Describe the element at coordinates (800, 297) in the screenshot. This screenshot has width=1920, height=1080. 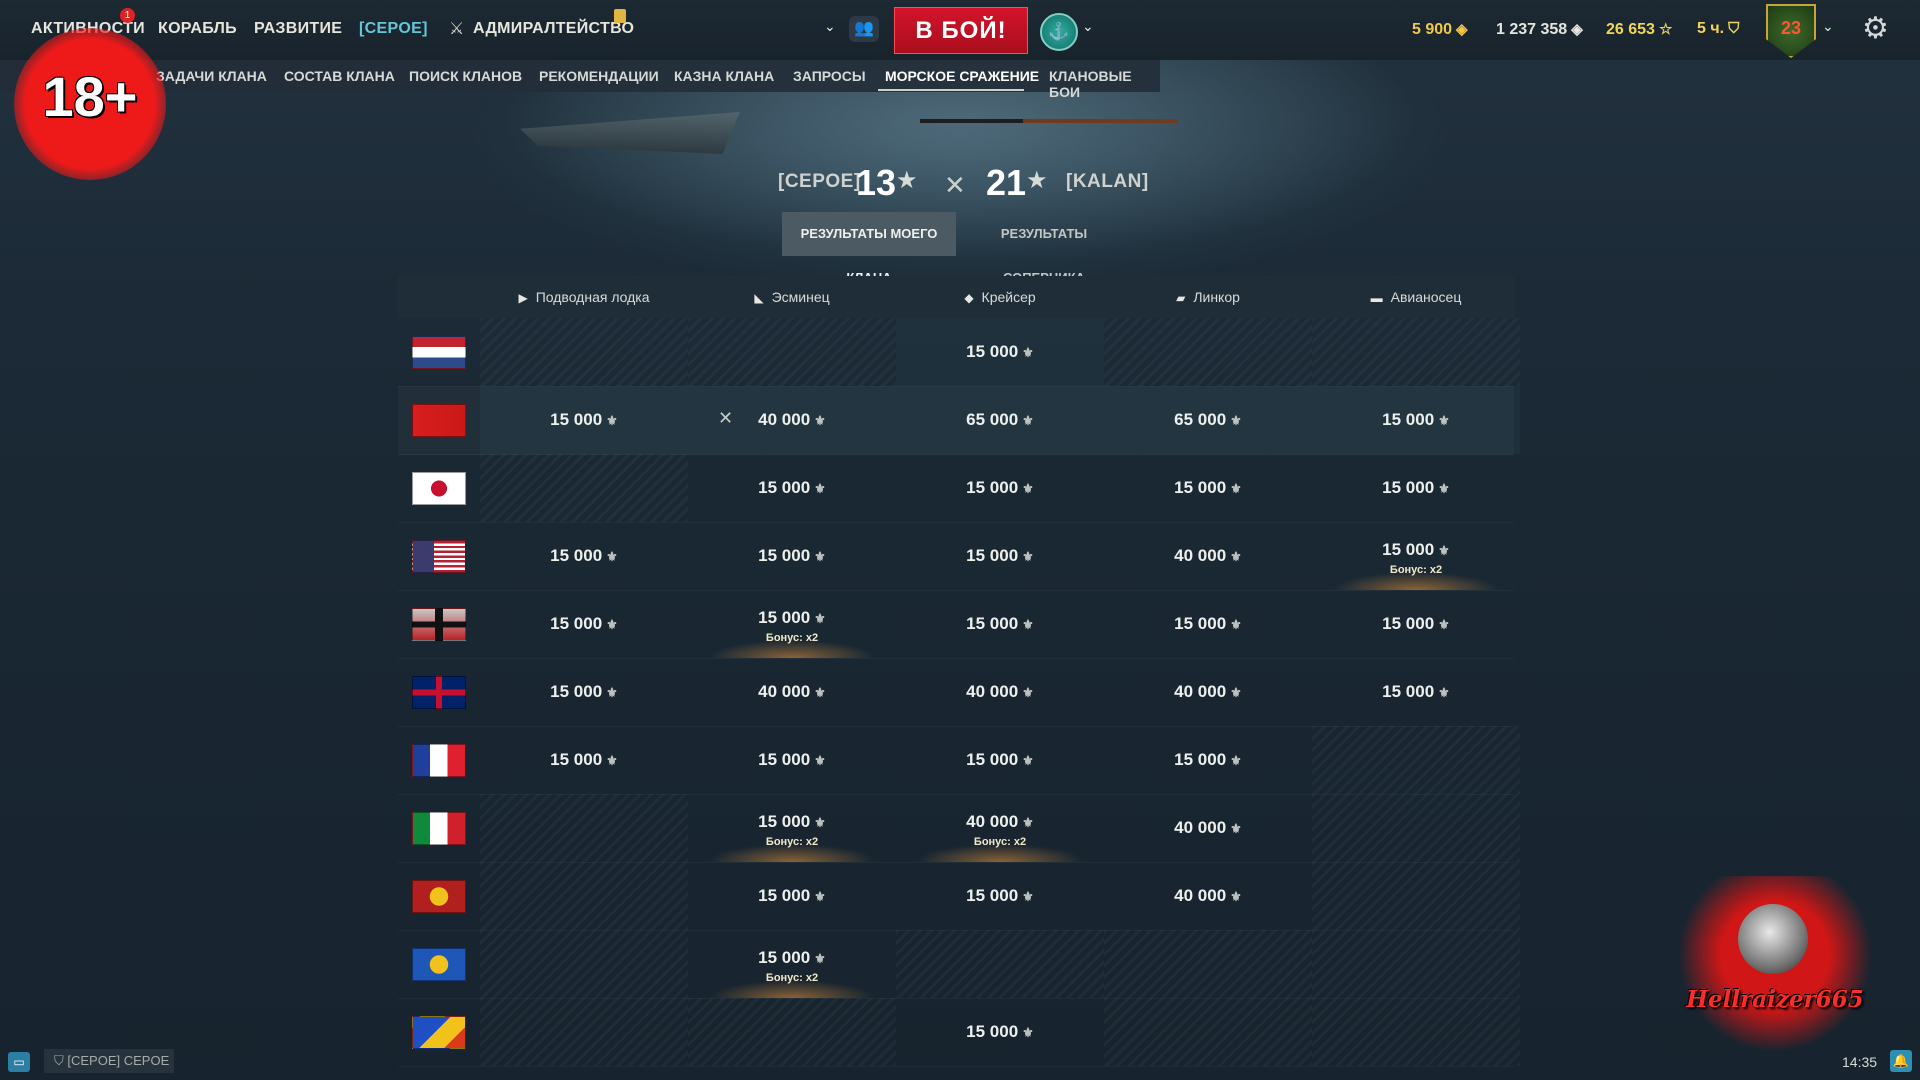
I see `column-header-label: Эсминец` at that location.